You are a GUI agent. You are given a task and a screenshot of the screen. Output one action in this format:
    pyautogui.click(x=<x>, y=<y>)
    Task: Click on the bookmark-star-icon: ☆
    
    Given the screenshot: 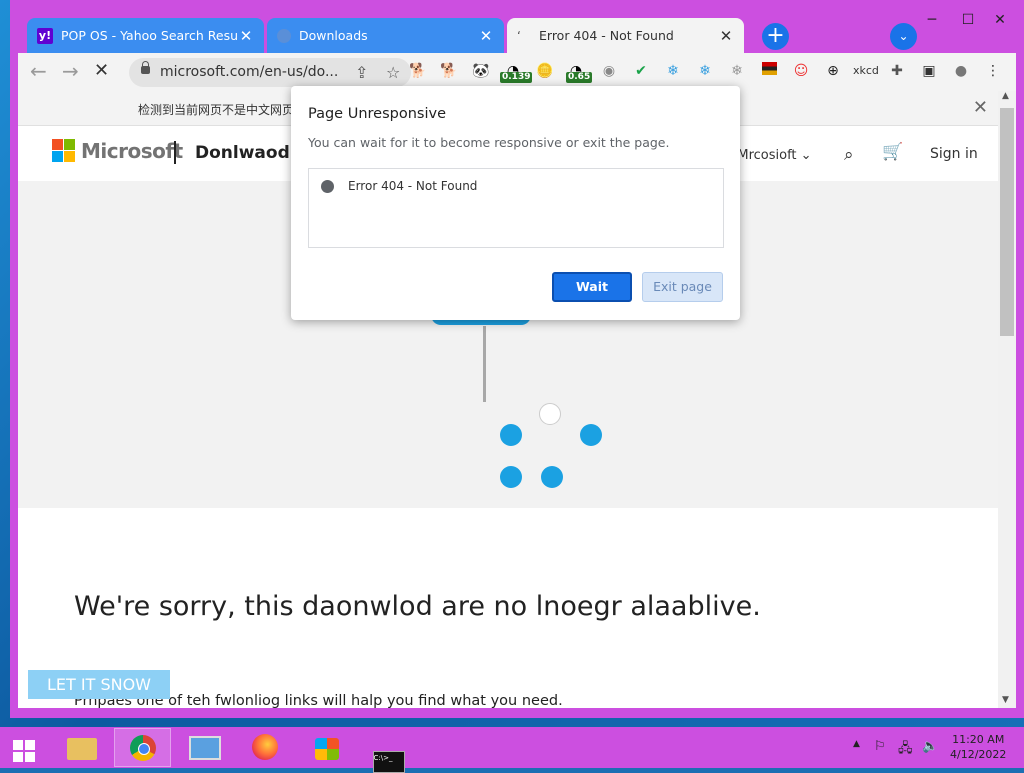 What is the action you would take?
    pyautogui.click(x=393, y=72)
    